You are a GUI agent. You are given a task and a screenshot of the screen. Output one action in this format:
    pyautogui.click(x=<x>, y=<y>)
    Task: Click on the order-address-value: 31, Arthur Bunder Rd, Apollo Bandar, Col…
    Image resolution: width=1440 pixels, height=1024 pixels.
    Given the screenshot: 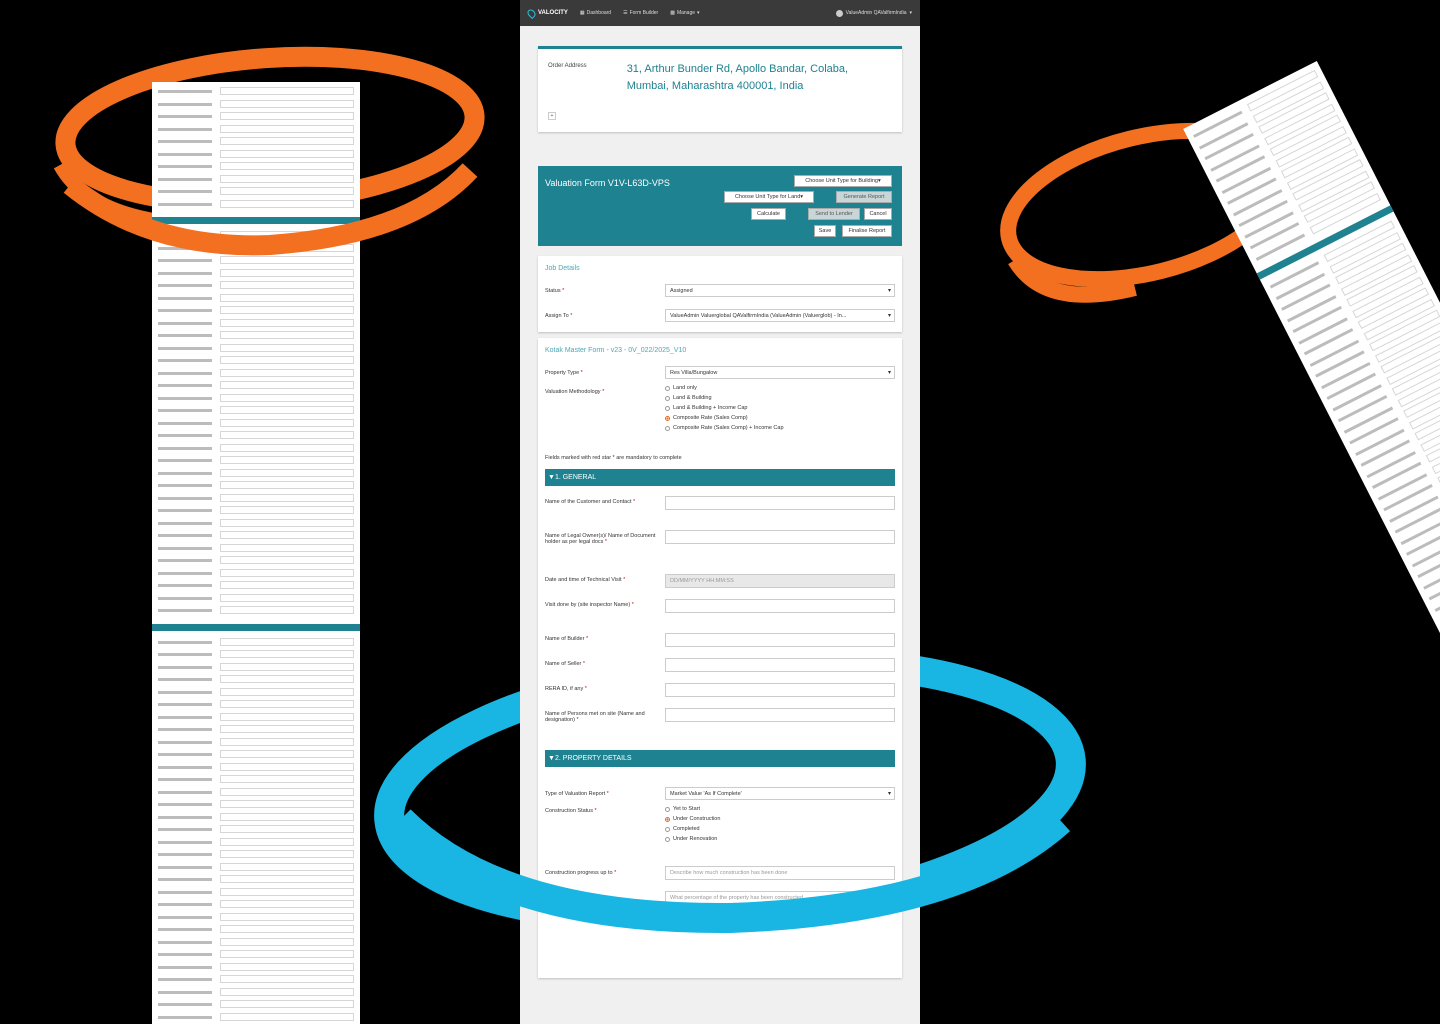 What is the action you would take?
    pyautogui.click(x=737, y=77)
    